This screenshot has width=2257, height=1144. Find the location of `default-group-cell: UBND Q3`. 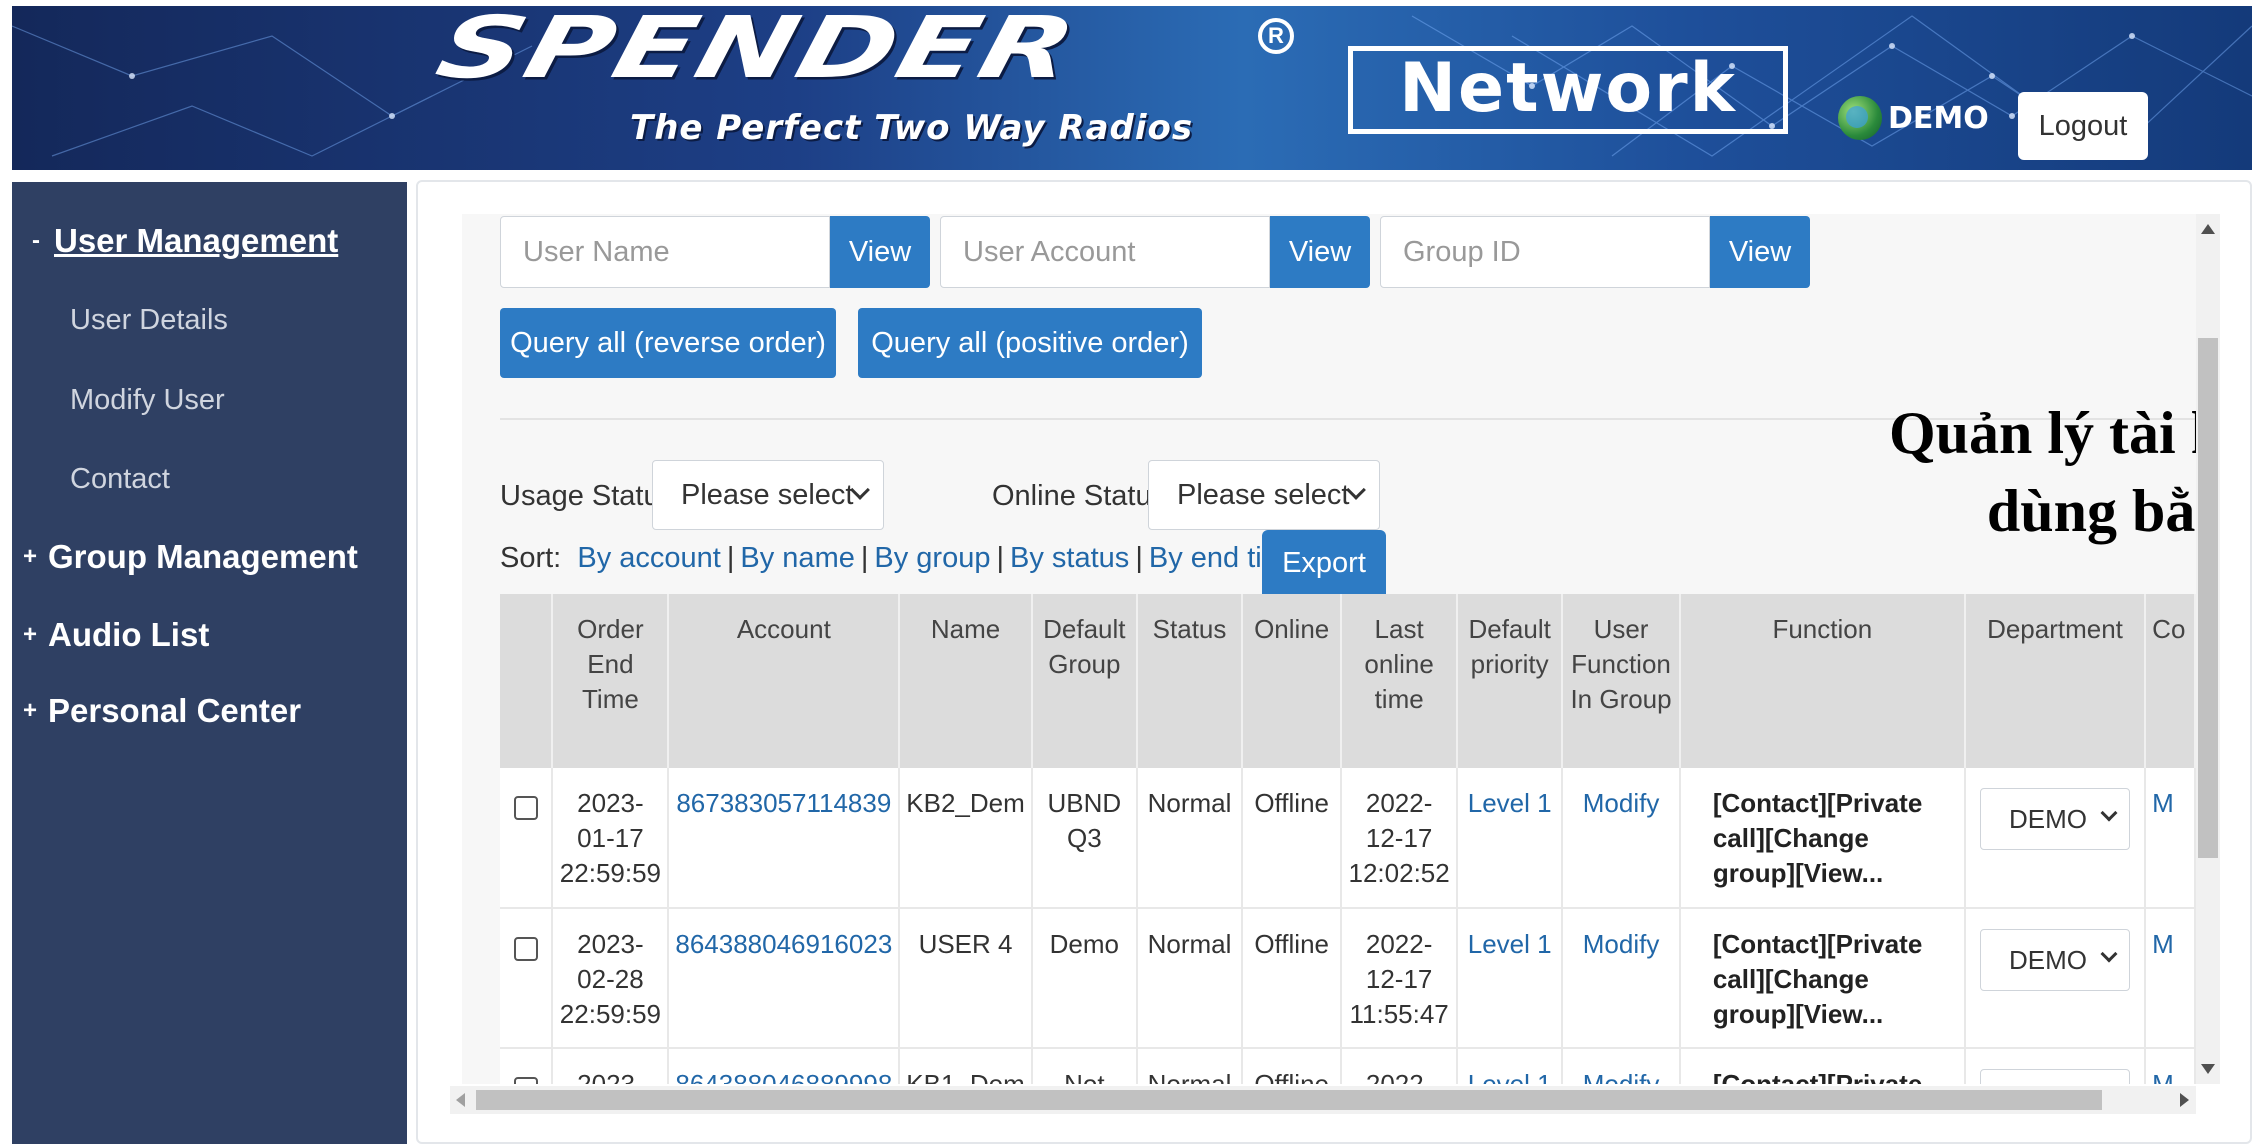

default-group-cell: UBND Q3 is located at coordinates (1084, 838).